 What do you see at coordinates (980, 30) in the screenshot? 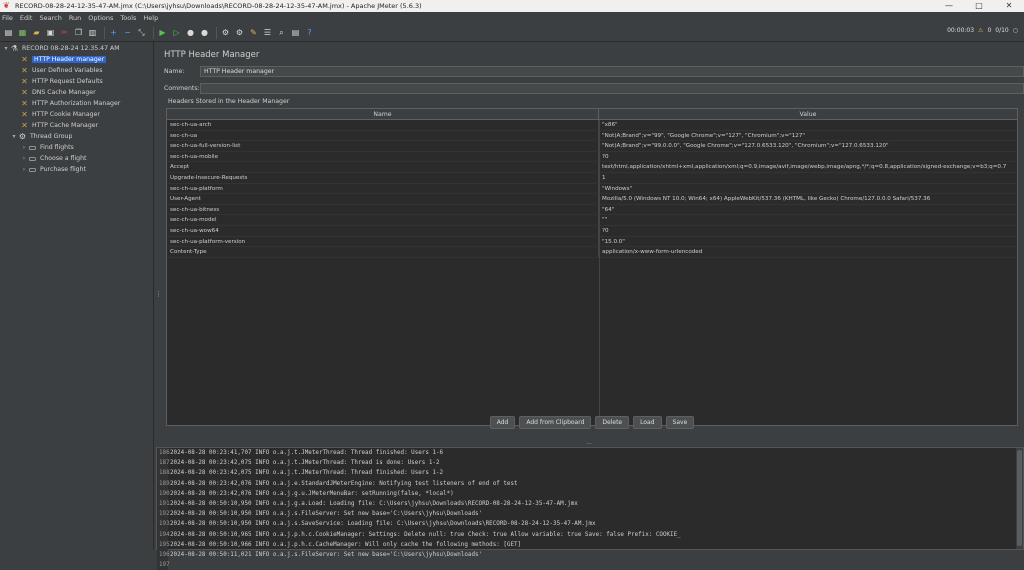
I see `warning-icon: ⚠` at bounding box center [980, 30].